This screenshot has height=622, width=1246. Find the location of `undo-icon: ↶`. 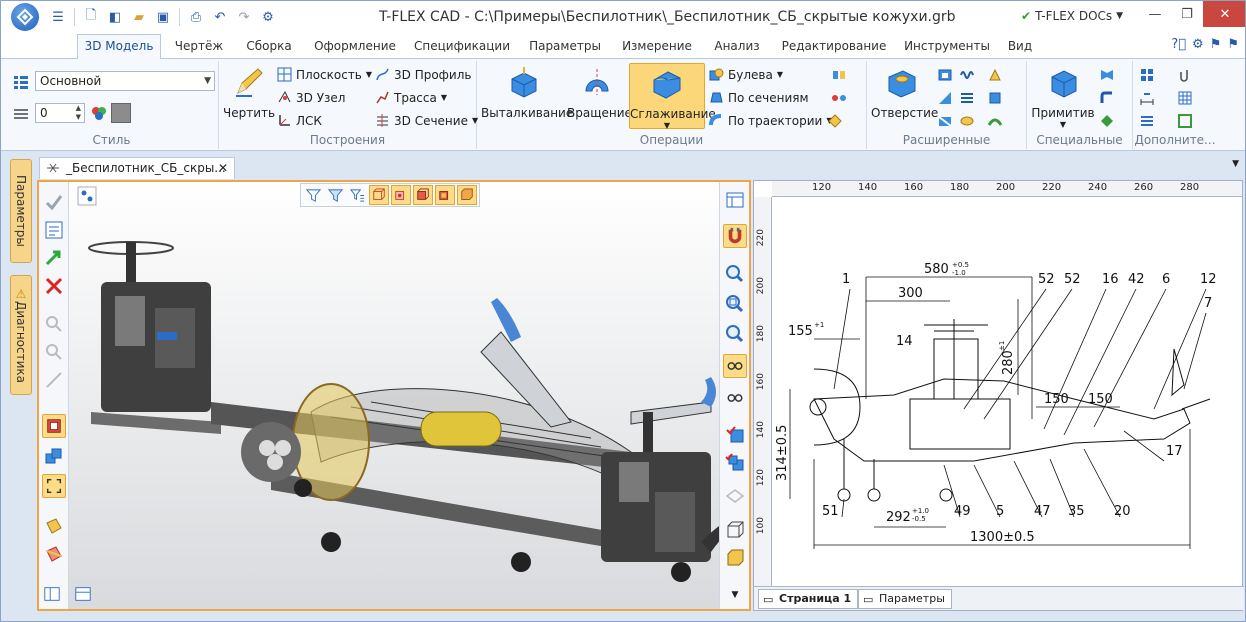

undo-icon: ↶ is located at coordinates (220, 17).